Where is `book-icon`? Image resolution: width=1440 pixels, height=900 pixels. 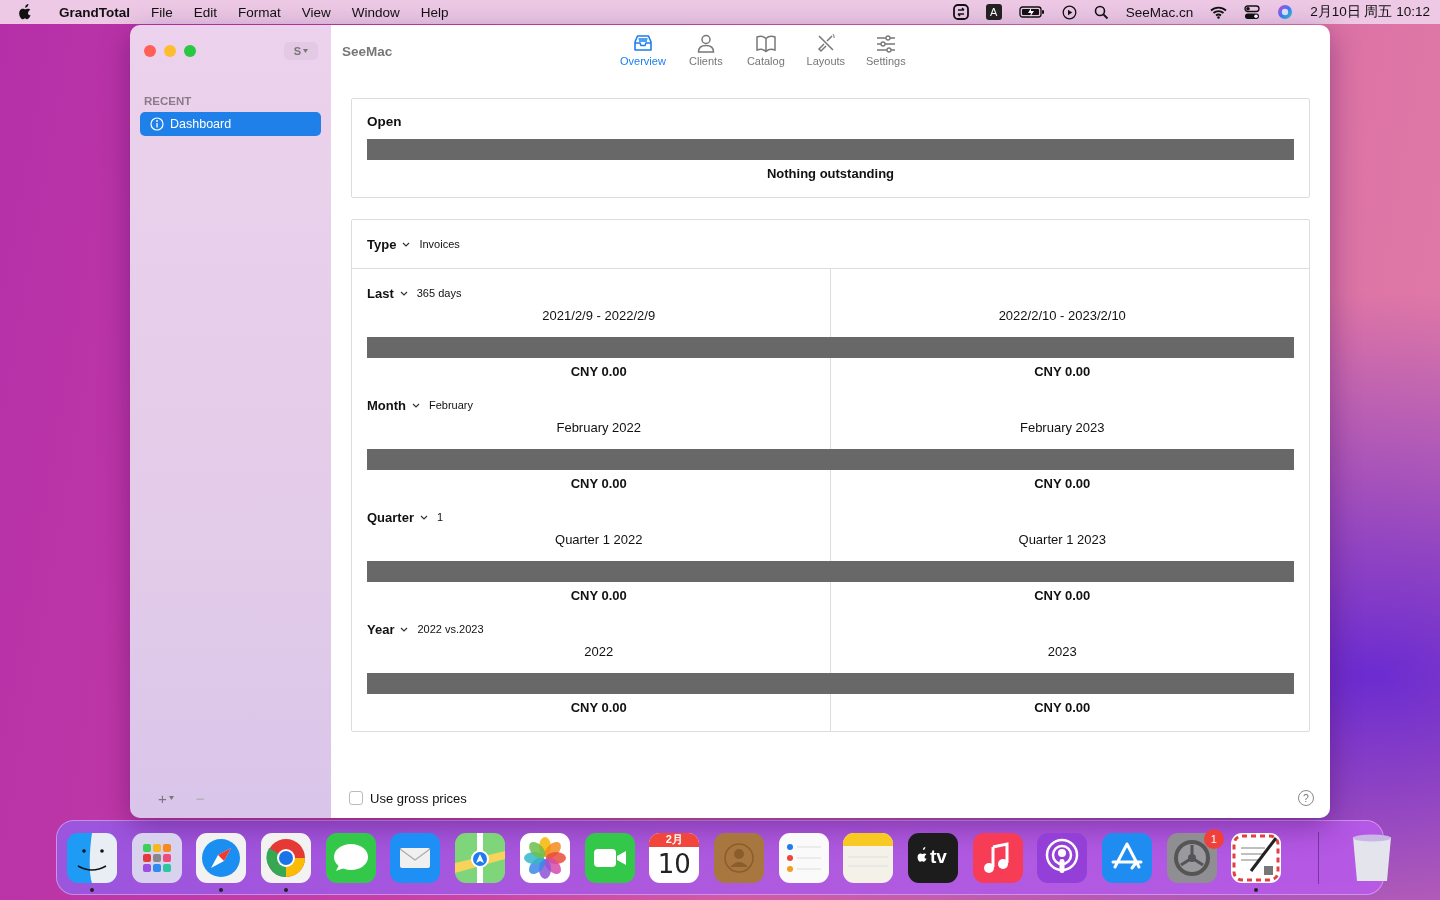
book-icon is located at coordinates (765, 43).